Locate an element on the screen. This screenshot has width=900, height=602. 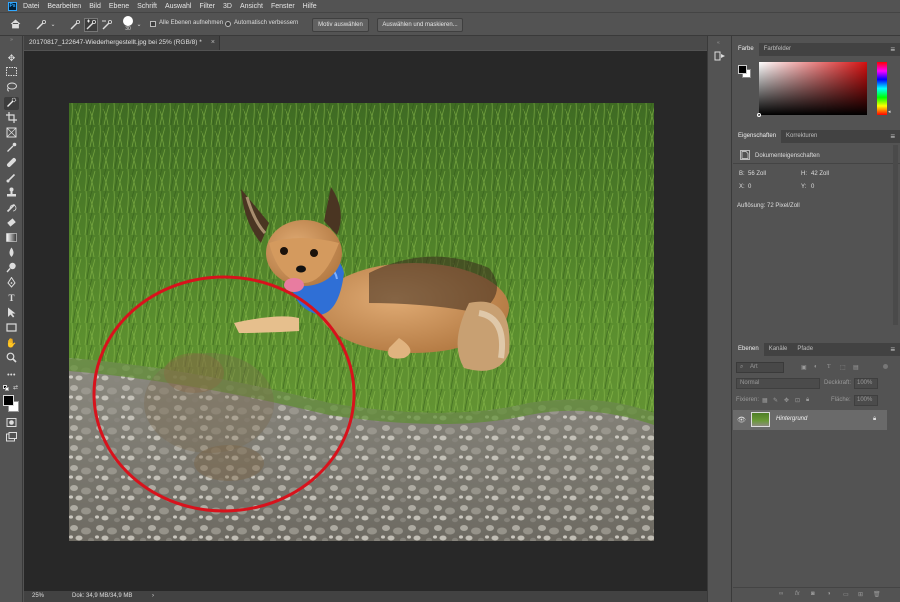
fill-field: 100% is located at coordinates (866, 400).